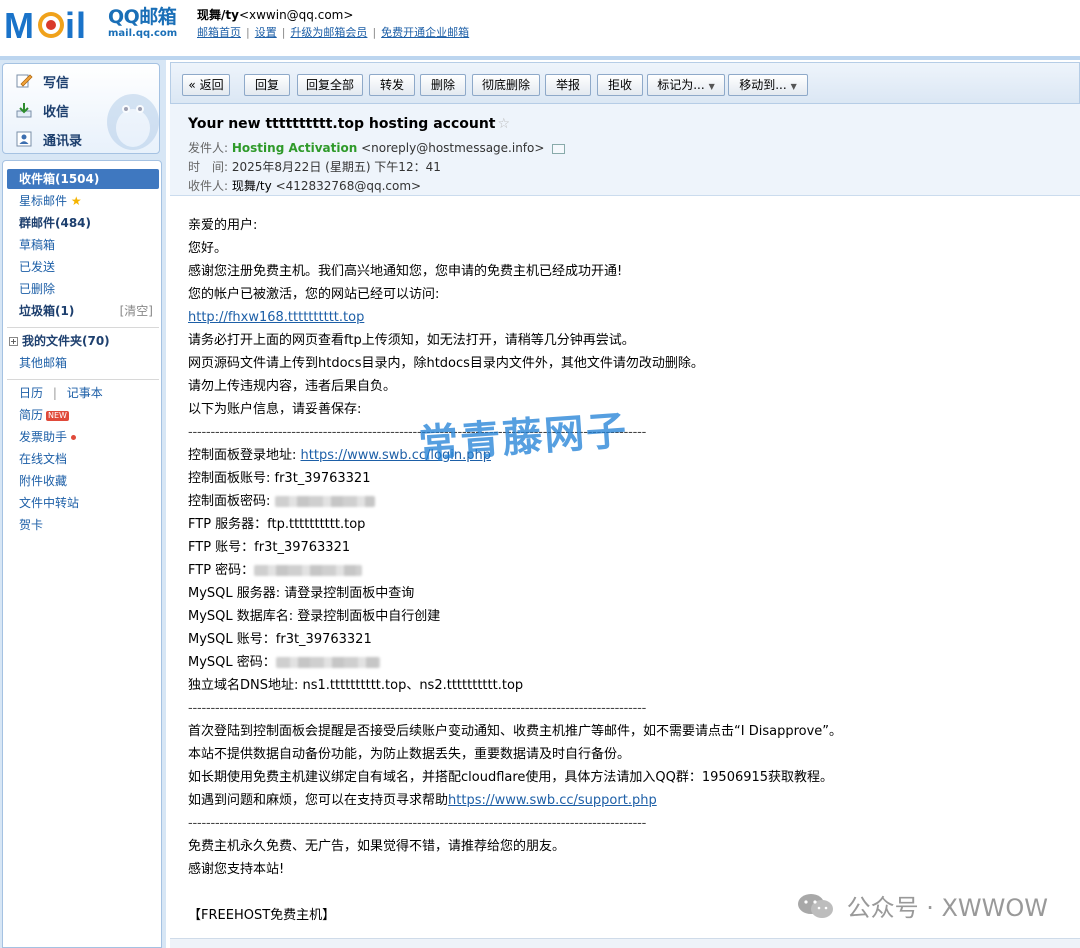  I want to click on junk-clear-link: [清空], so click(136, 311).